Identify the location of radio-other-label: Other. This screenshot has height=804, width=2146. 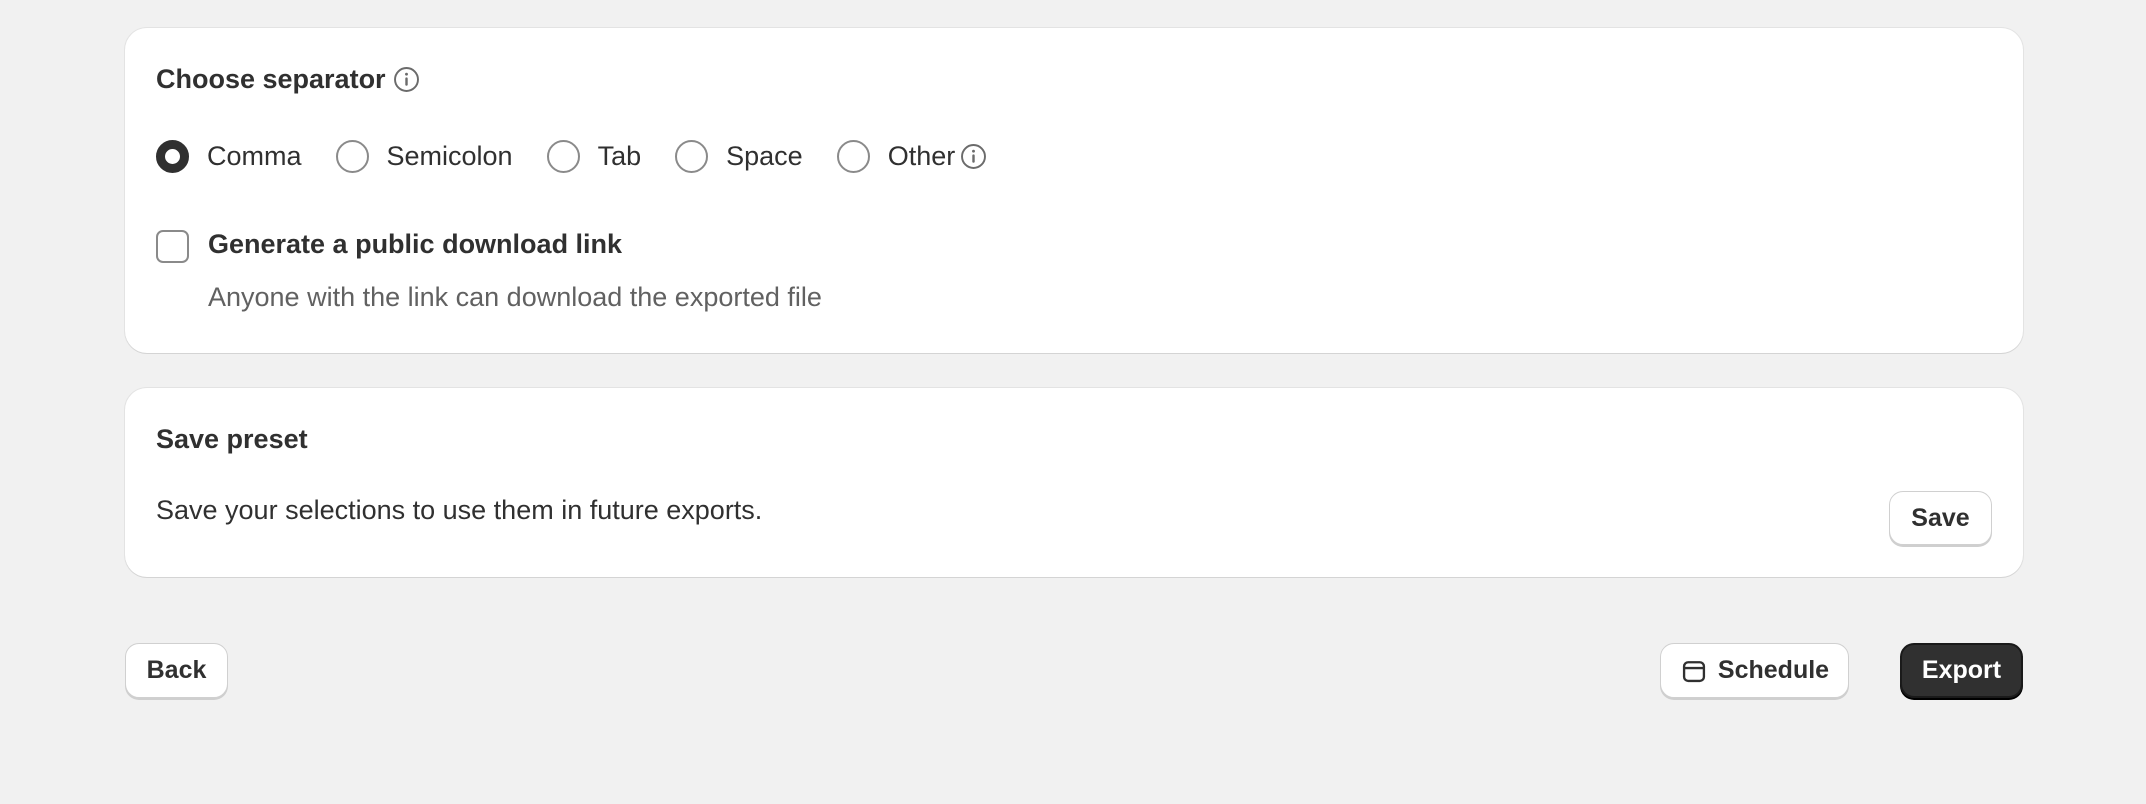
(921, 156).